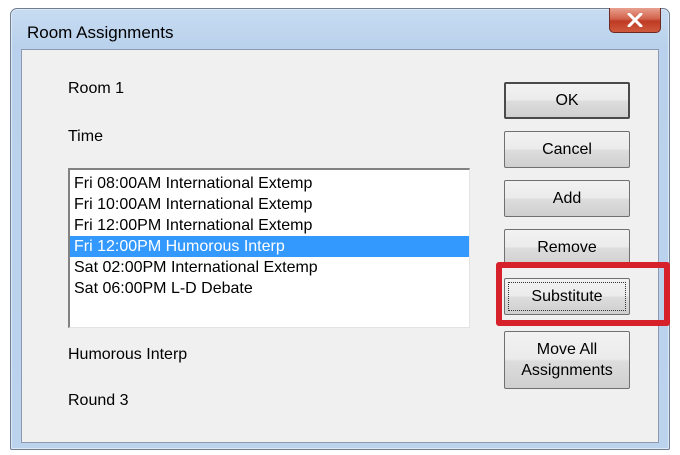  I want to click on event-label: Humorous Interp, so click(128, 354).